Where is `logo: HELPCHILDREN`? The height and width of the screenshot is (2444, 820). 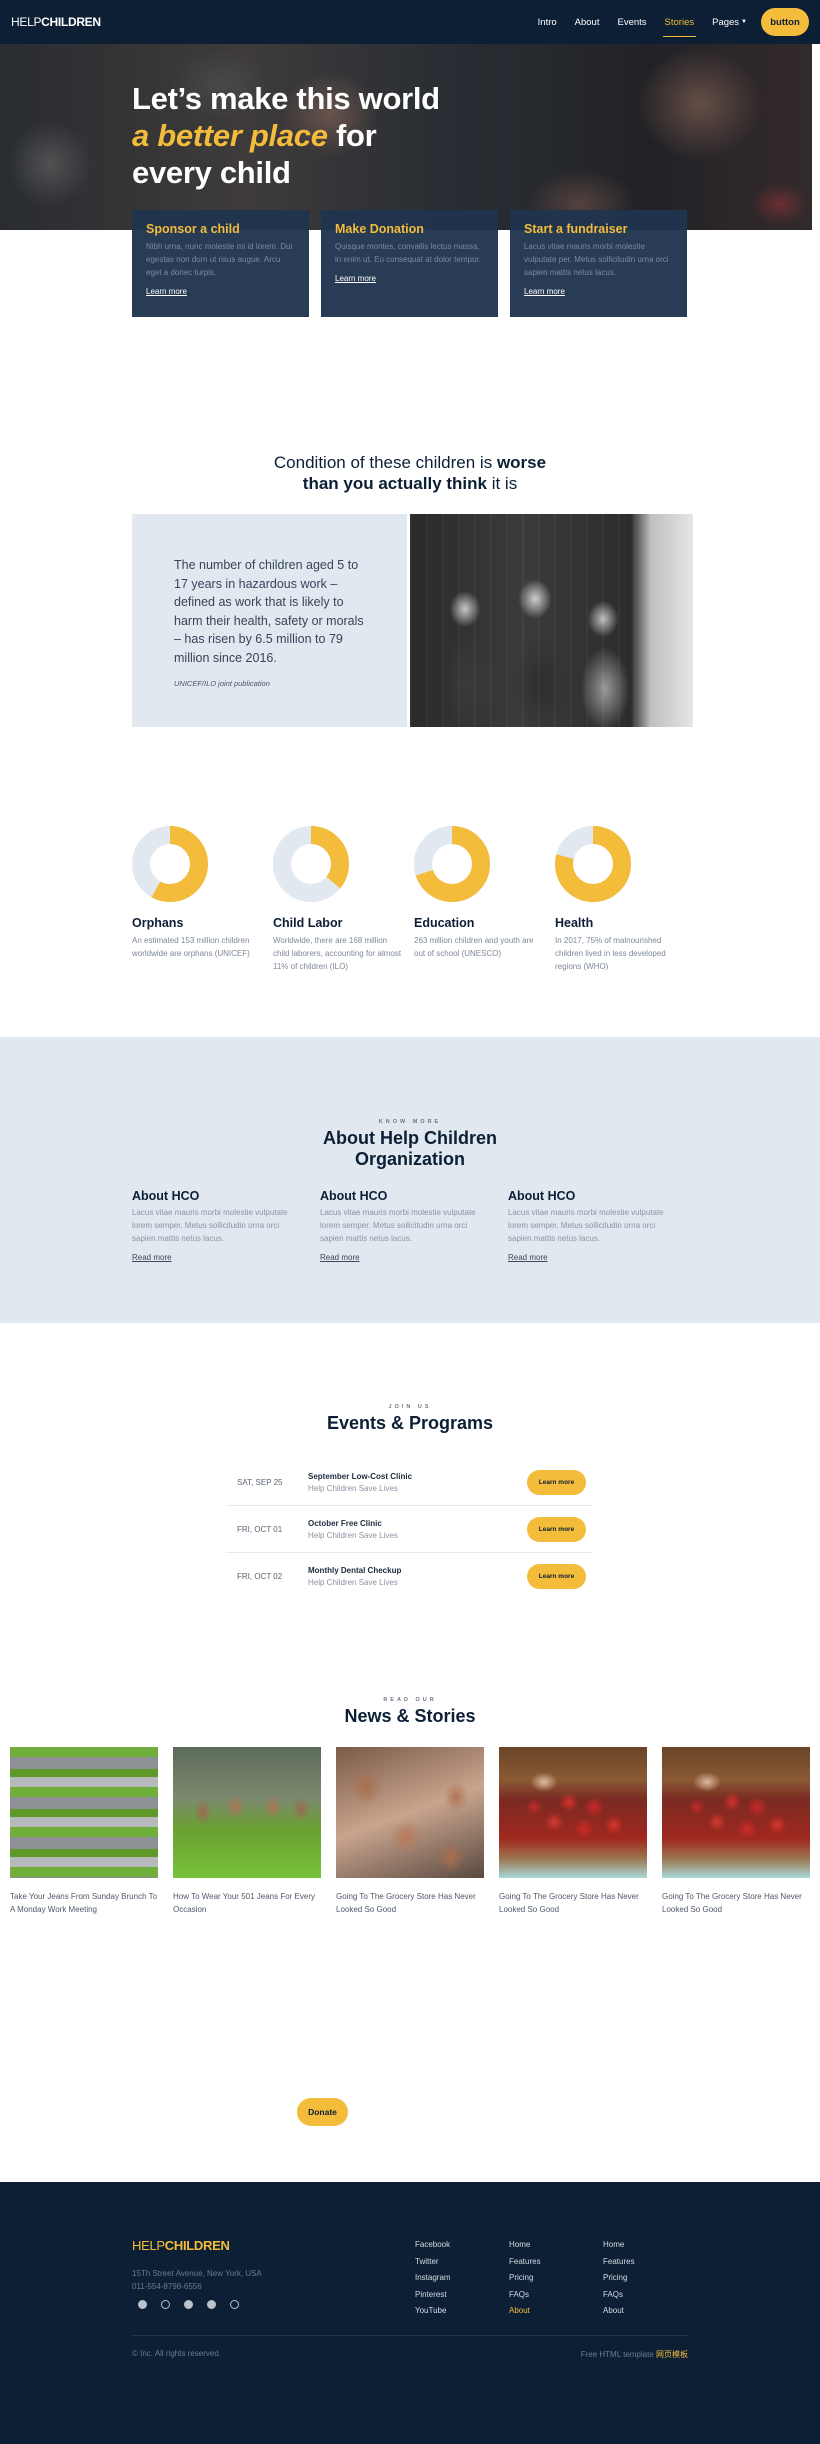
logo: HELPCHILDREN is located at coordinates (56, 22).